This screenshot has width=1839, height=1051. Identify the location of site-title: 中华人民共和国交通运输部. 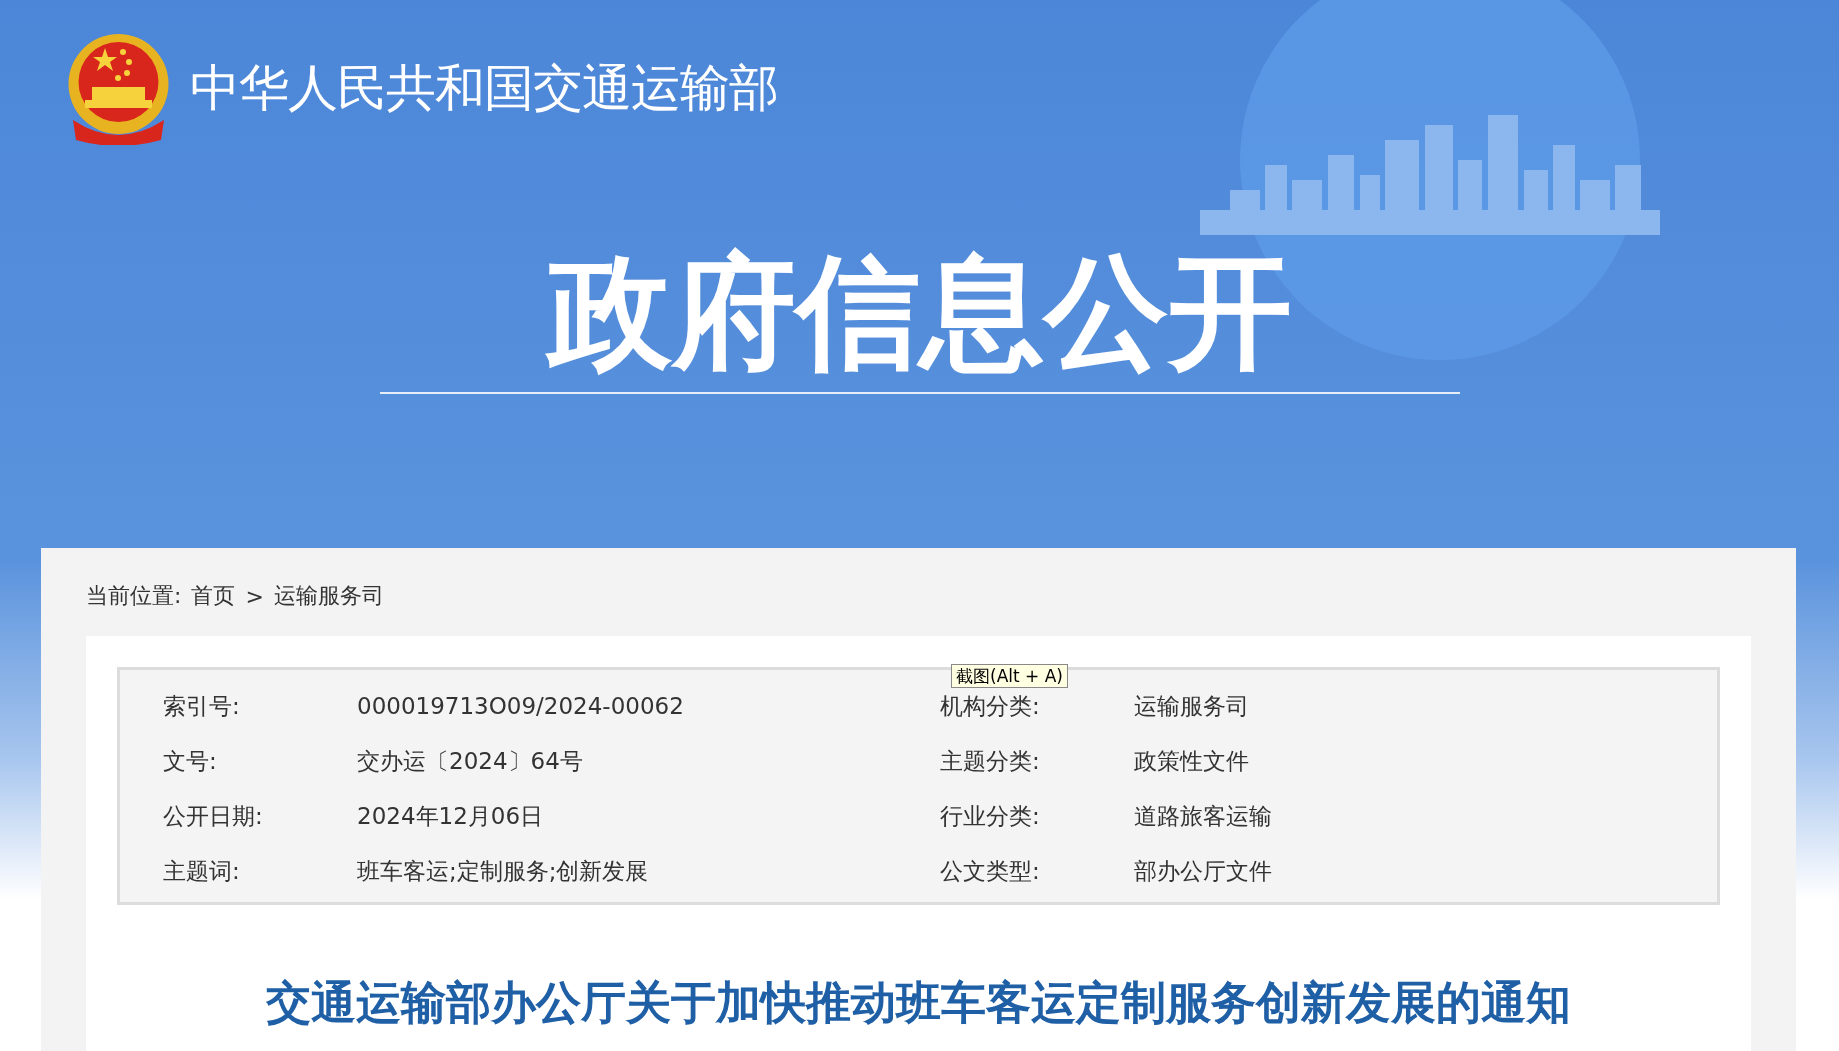
(484, 88).